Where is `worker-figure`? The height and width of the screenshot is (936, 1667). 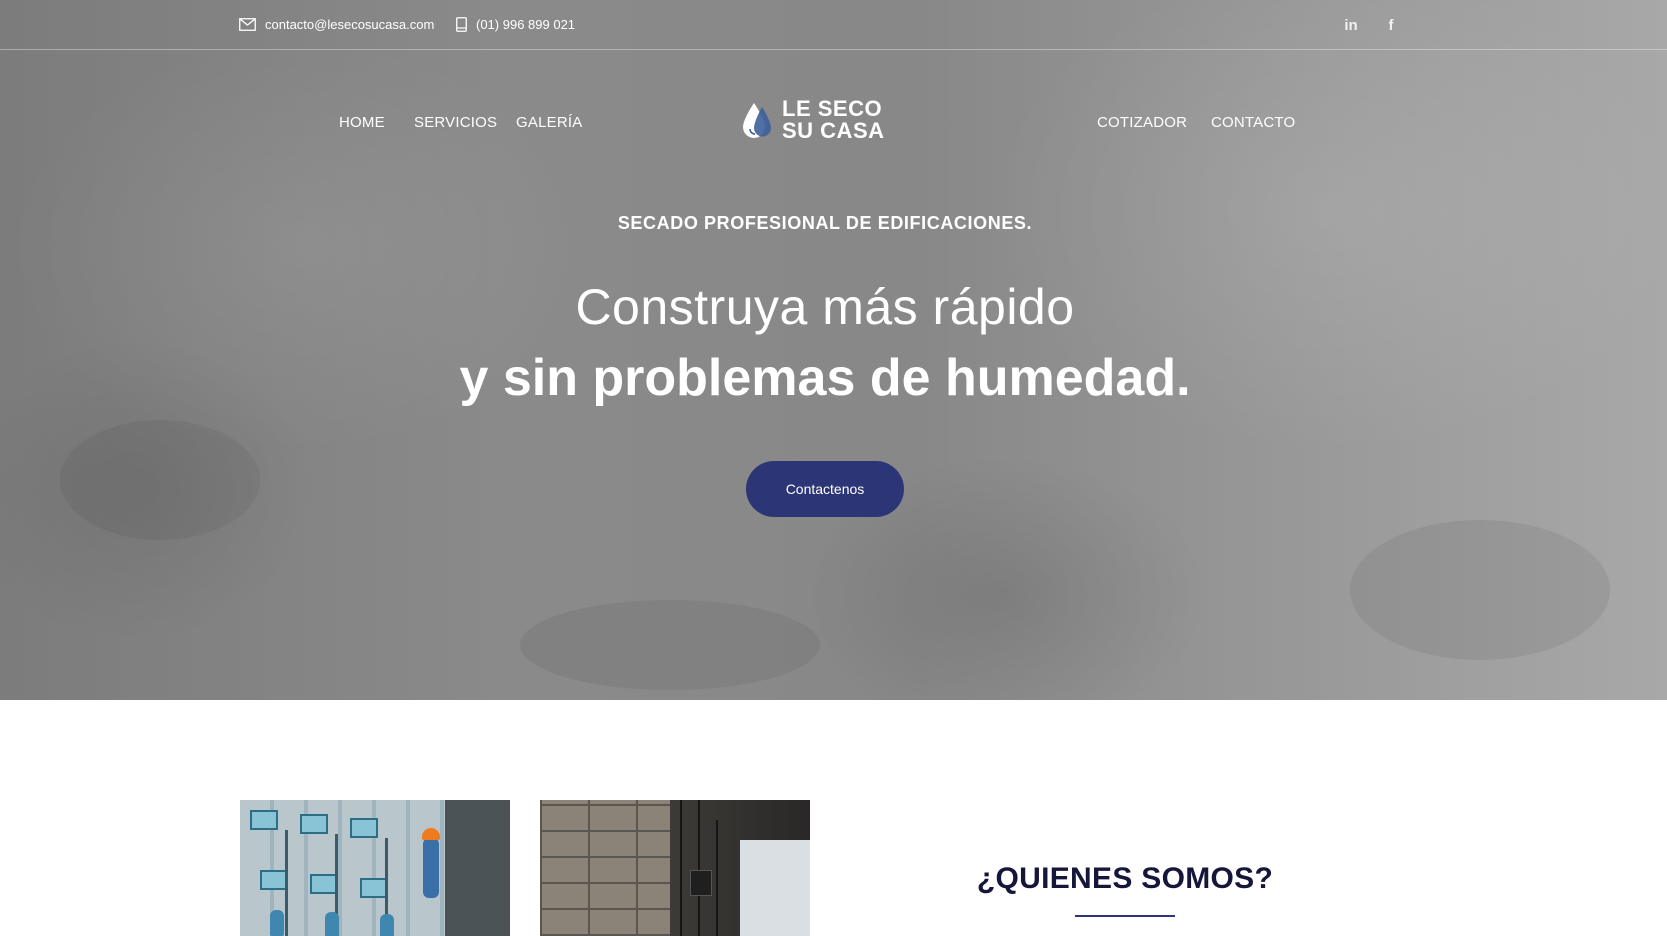 worker-figure is located at coordinates (431, 868).